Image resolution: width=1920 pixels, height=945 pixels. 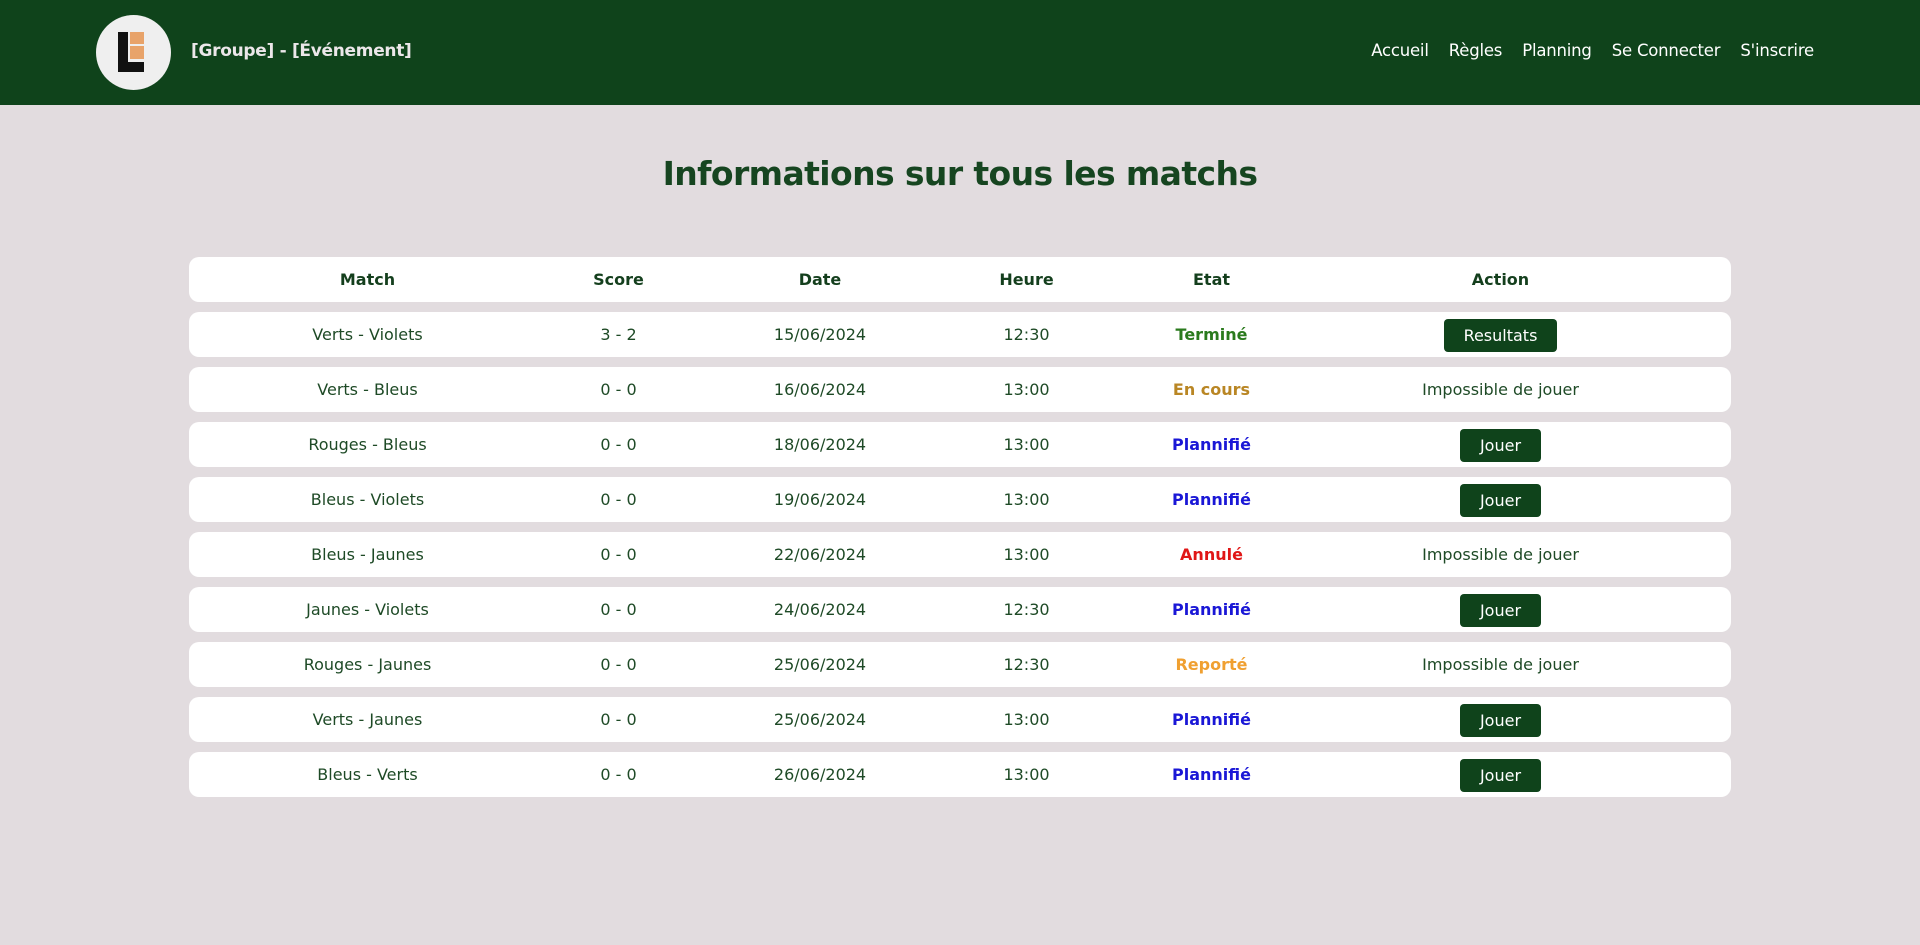 What do you see at coordinates (1476, 50) in the screenshot?
I see `nav-link-regles: Règles` at bounding box center [1476, 50].